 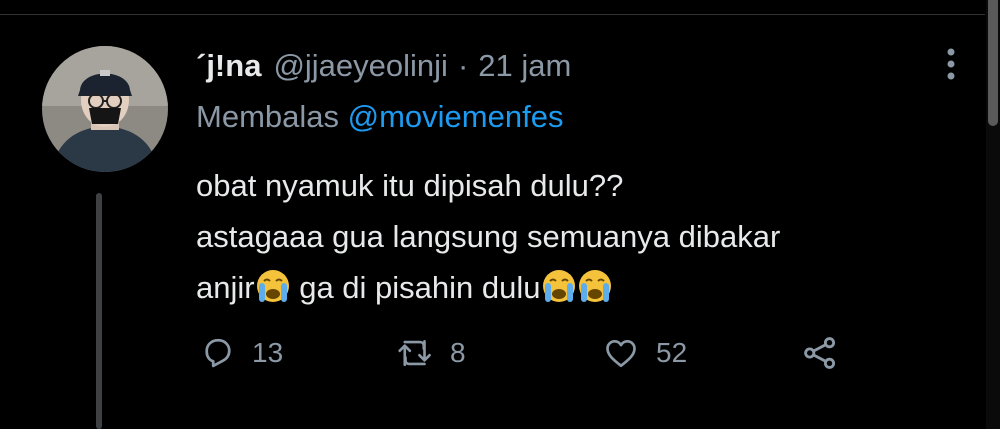 I want to click on share-button, so click(x=820, y=353).